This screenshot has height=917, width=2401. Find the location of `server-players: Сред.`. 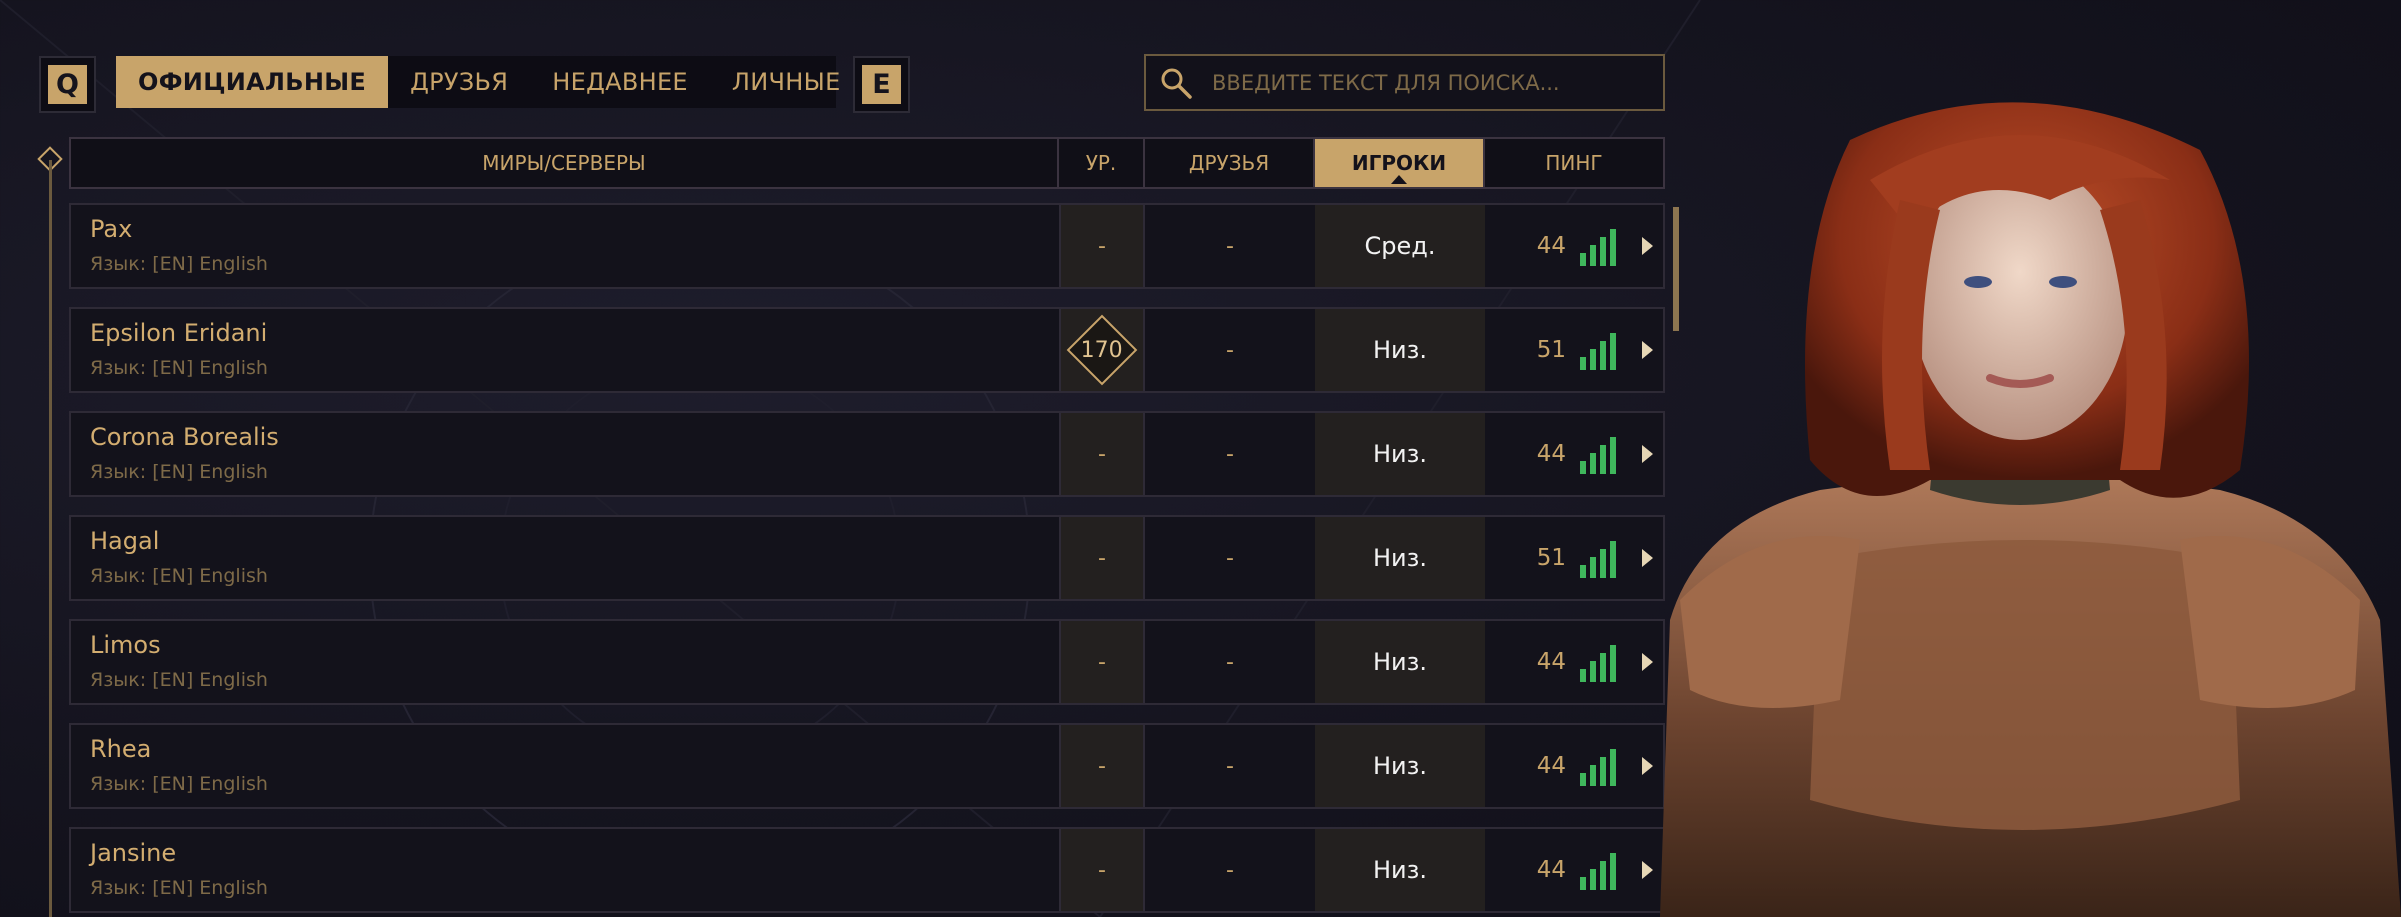

server-players: Сред. is located at coordinates (1400, 246).